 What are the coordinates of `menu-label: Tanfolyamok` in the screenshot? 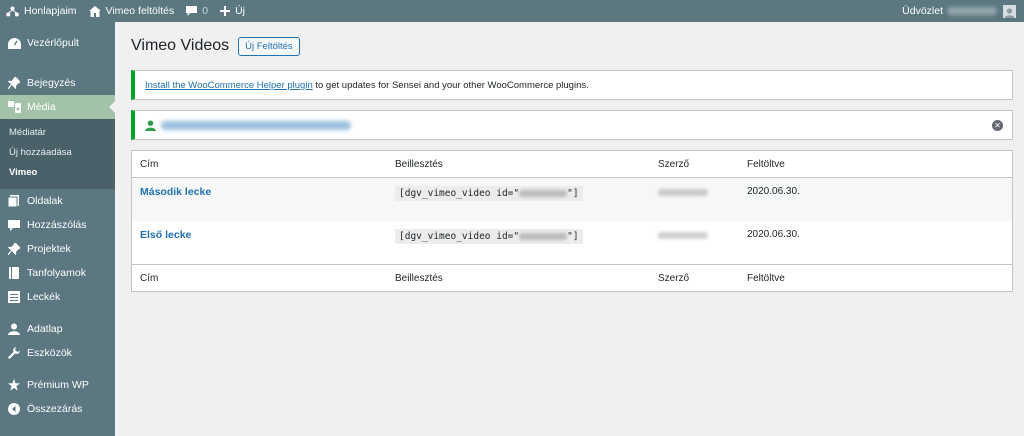 It's located at (56, 273).